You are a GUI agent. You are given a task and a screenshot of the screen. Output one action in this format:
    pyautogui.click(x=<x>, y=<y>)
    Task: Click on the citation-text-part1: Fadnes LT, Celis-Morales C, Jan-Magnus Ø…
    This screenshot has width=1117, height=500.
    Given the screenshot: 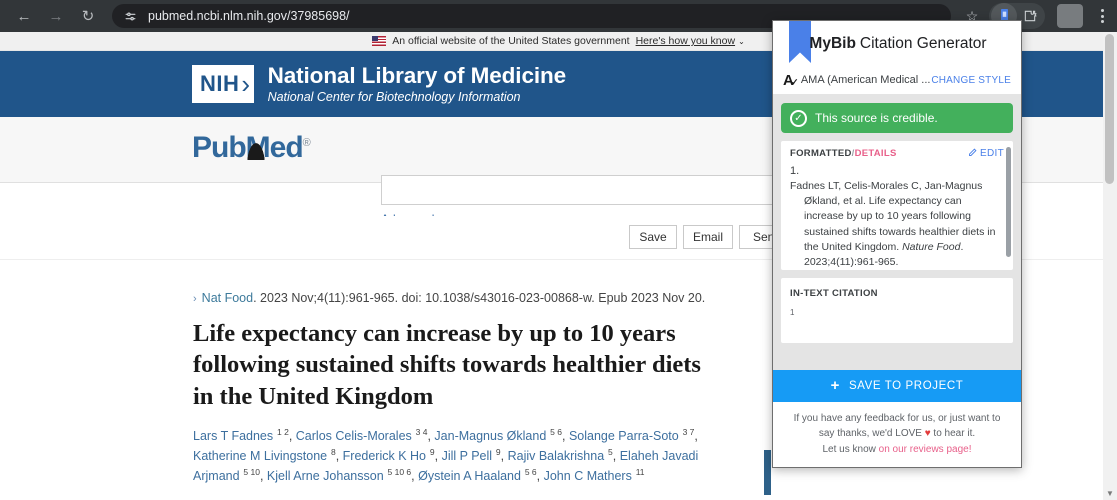 What is the action you would take?
    pyautogui.click(x=893, y=216)
    